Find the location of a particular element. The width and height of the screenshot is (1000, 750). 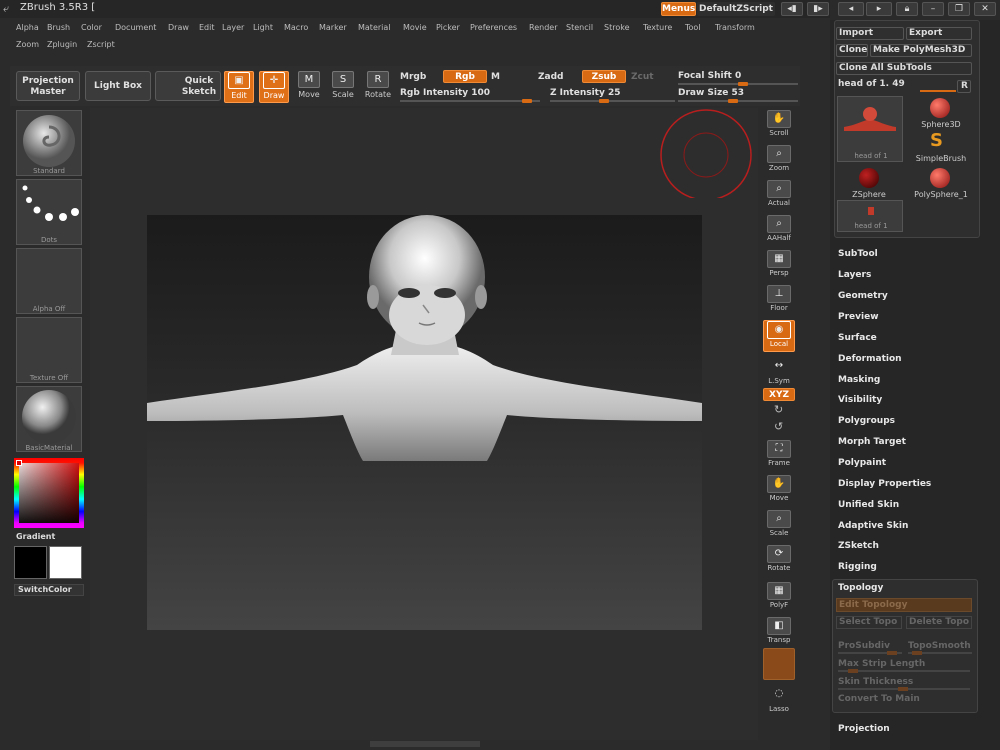

menu-zplugin: Zplugin is located at coordinates (62, 44).